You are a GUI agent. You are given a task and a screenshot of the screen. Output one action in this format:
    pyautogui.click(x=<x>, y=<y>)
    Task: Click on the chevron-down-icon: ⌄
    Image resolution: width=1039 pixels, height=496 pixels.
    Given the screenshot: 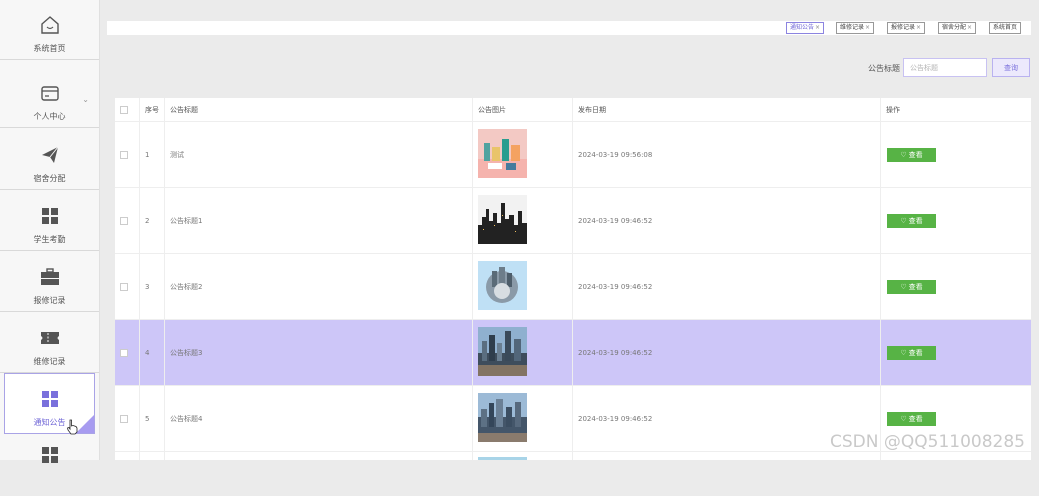 What is the action you would take?
    pyautogui.click(x=85, y=99)
    